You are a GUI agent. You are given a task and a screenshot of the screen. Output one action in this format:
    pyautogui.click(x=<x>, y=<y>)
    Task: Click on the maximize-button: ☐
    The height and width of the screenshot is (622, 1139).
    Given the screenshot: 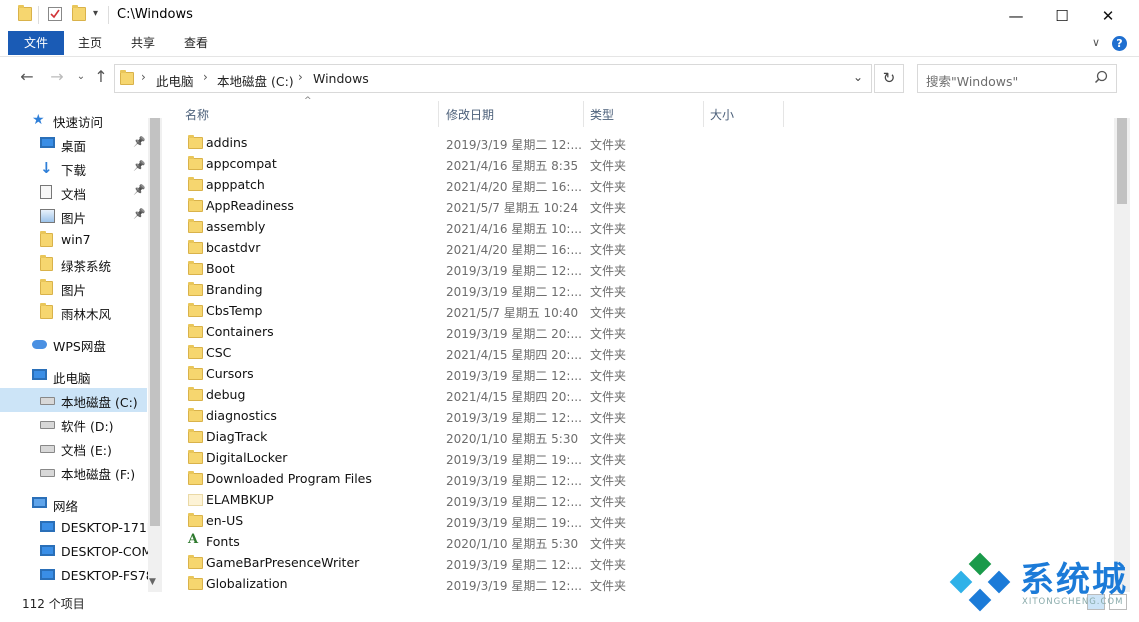 What is the action you would take?
    pyautogui.click(x=1062, y=15)
    